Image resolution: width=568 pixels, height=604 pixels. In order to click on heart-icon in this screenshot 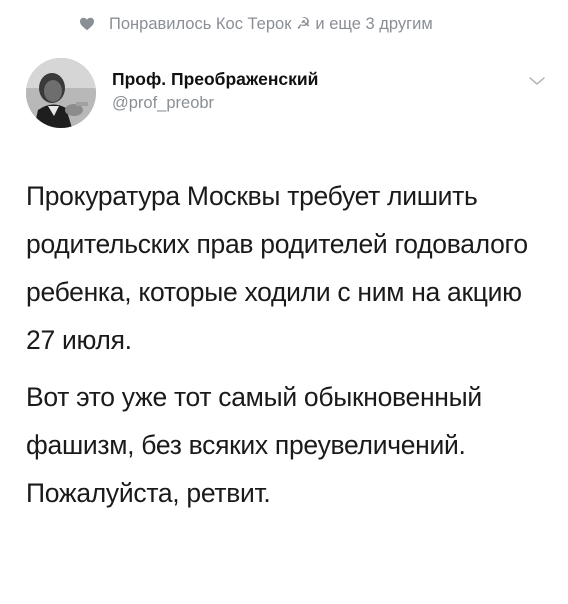, I will do `click(87, 24)`.